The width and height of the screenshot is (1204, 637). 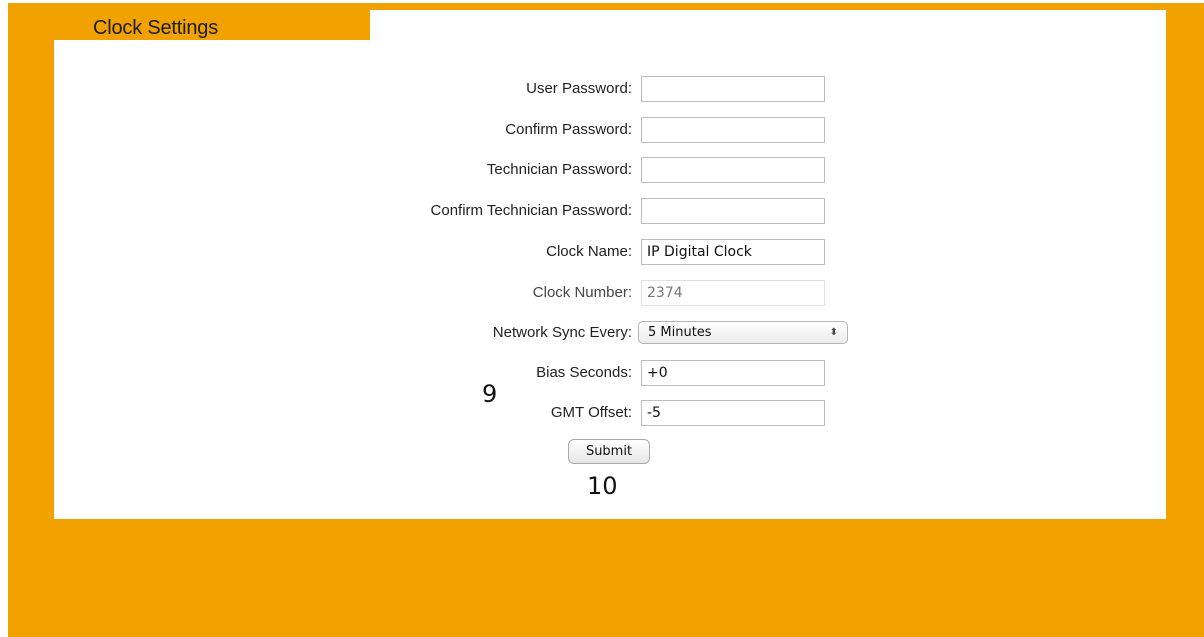 I want to click on clock-name-label: Clock Name:, so click(x=589, y=251).